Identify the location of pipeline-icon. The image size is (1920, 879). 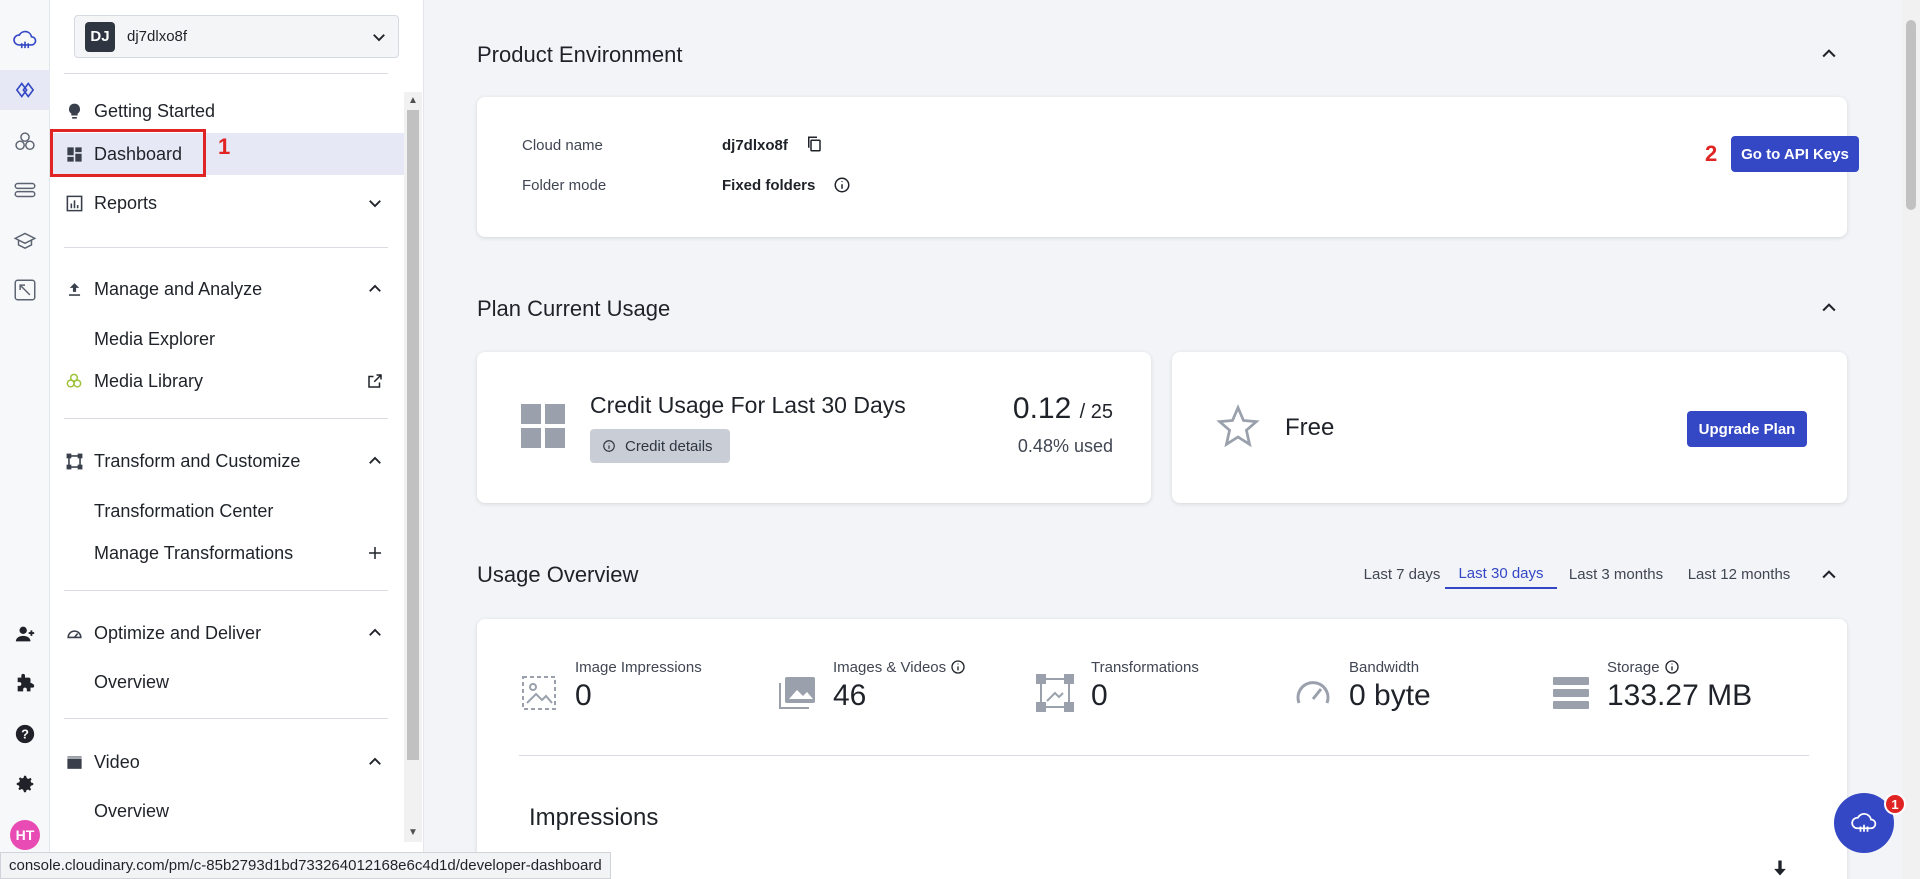
(25, 190).